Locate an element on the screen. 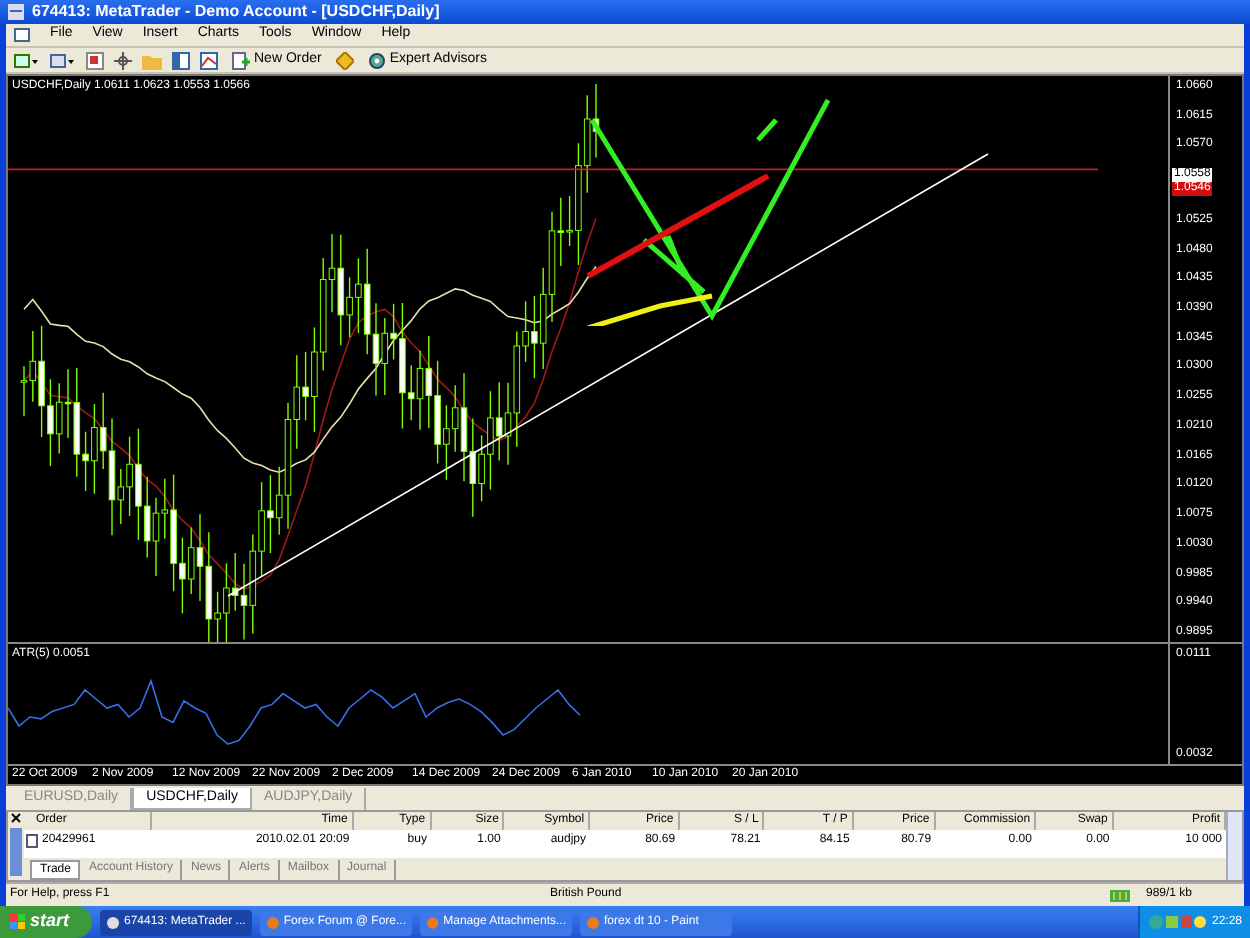  close-icon is located at coordinates (16, 818).